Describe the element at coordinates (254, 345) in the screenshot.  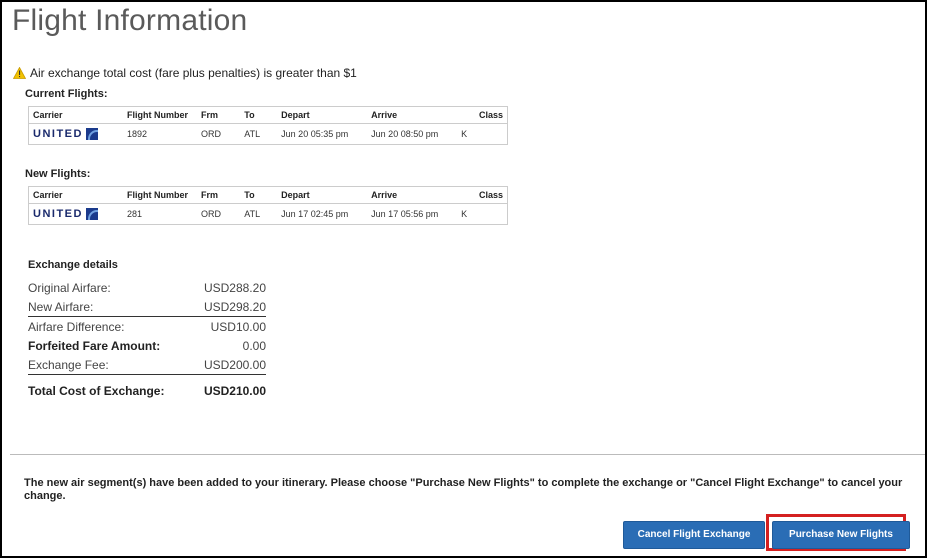
I see `row-value: 0.00` at that location.